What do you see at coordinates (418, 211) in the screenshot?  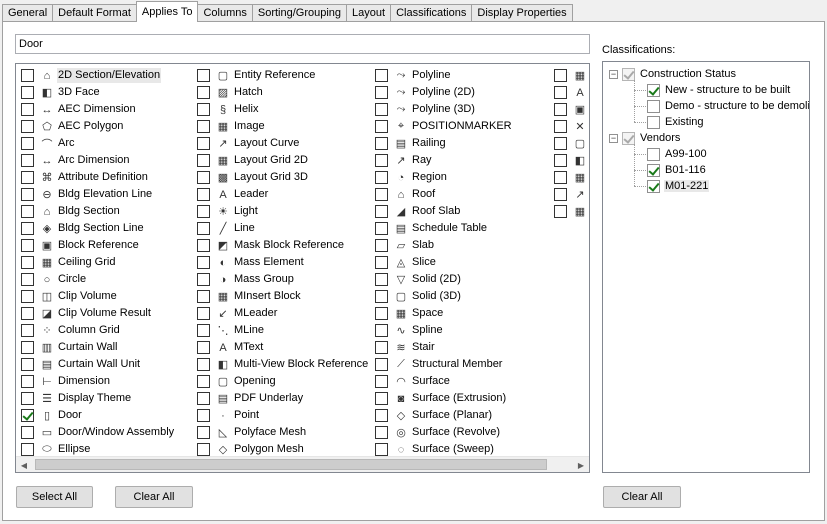 I see `object-type-item: ◢ Roof Slab` at bounding box center [418, 211].